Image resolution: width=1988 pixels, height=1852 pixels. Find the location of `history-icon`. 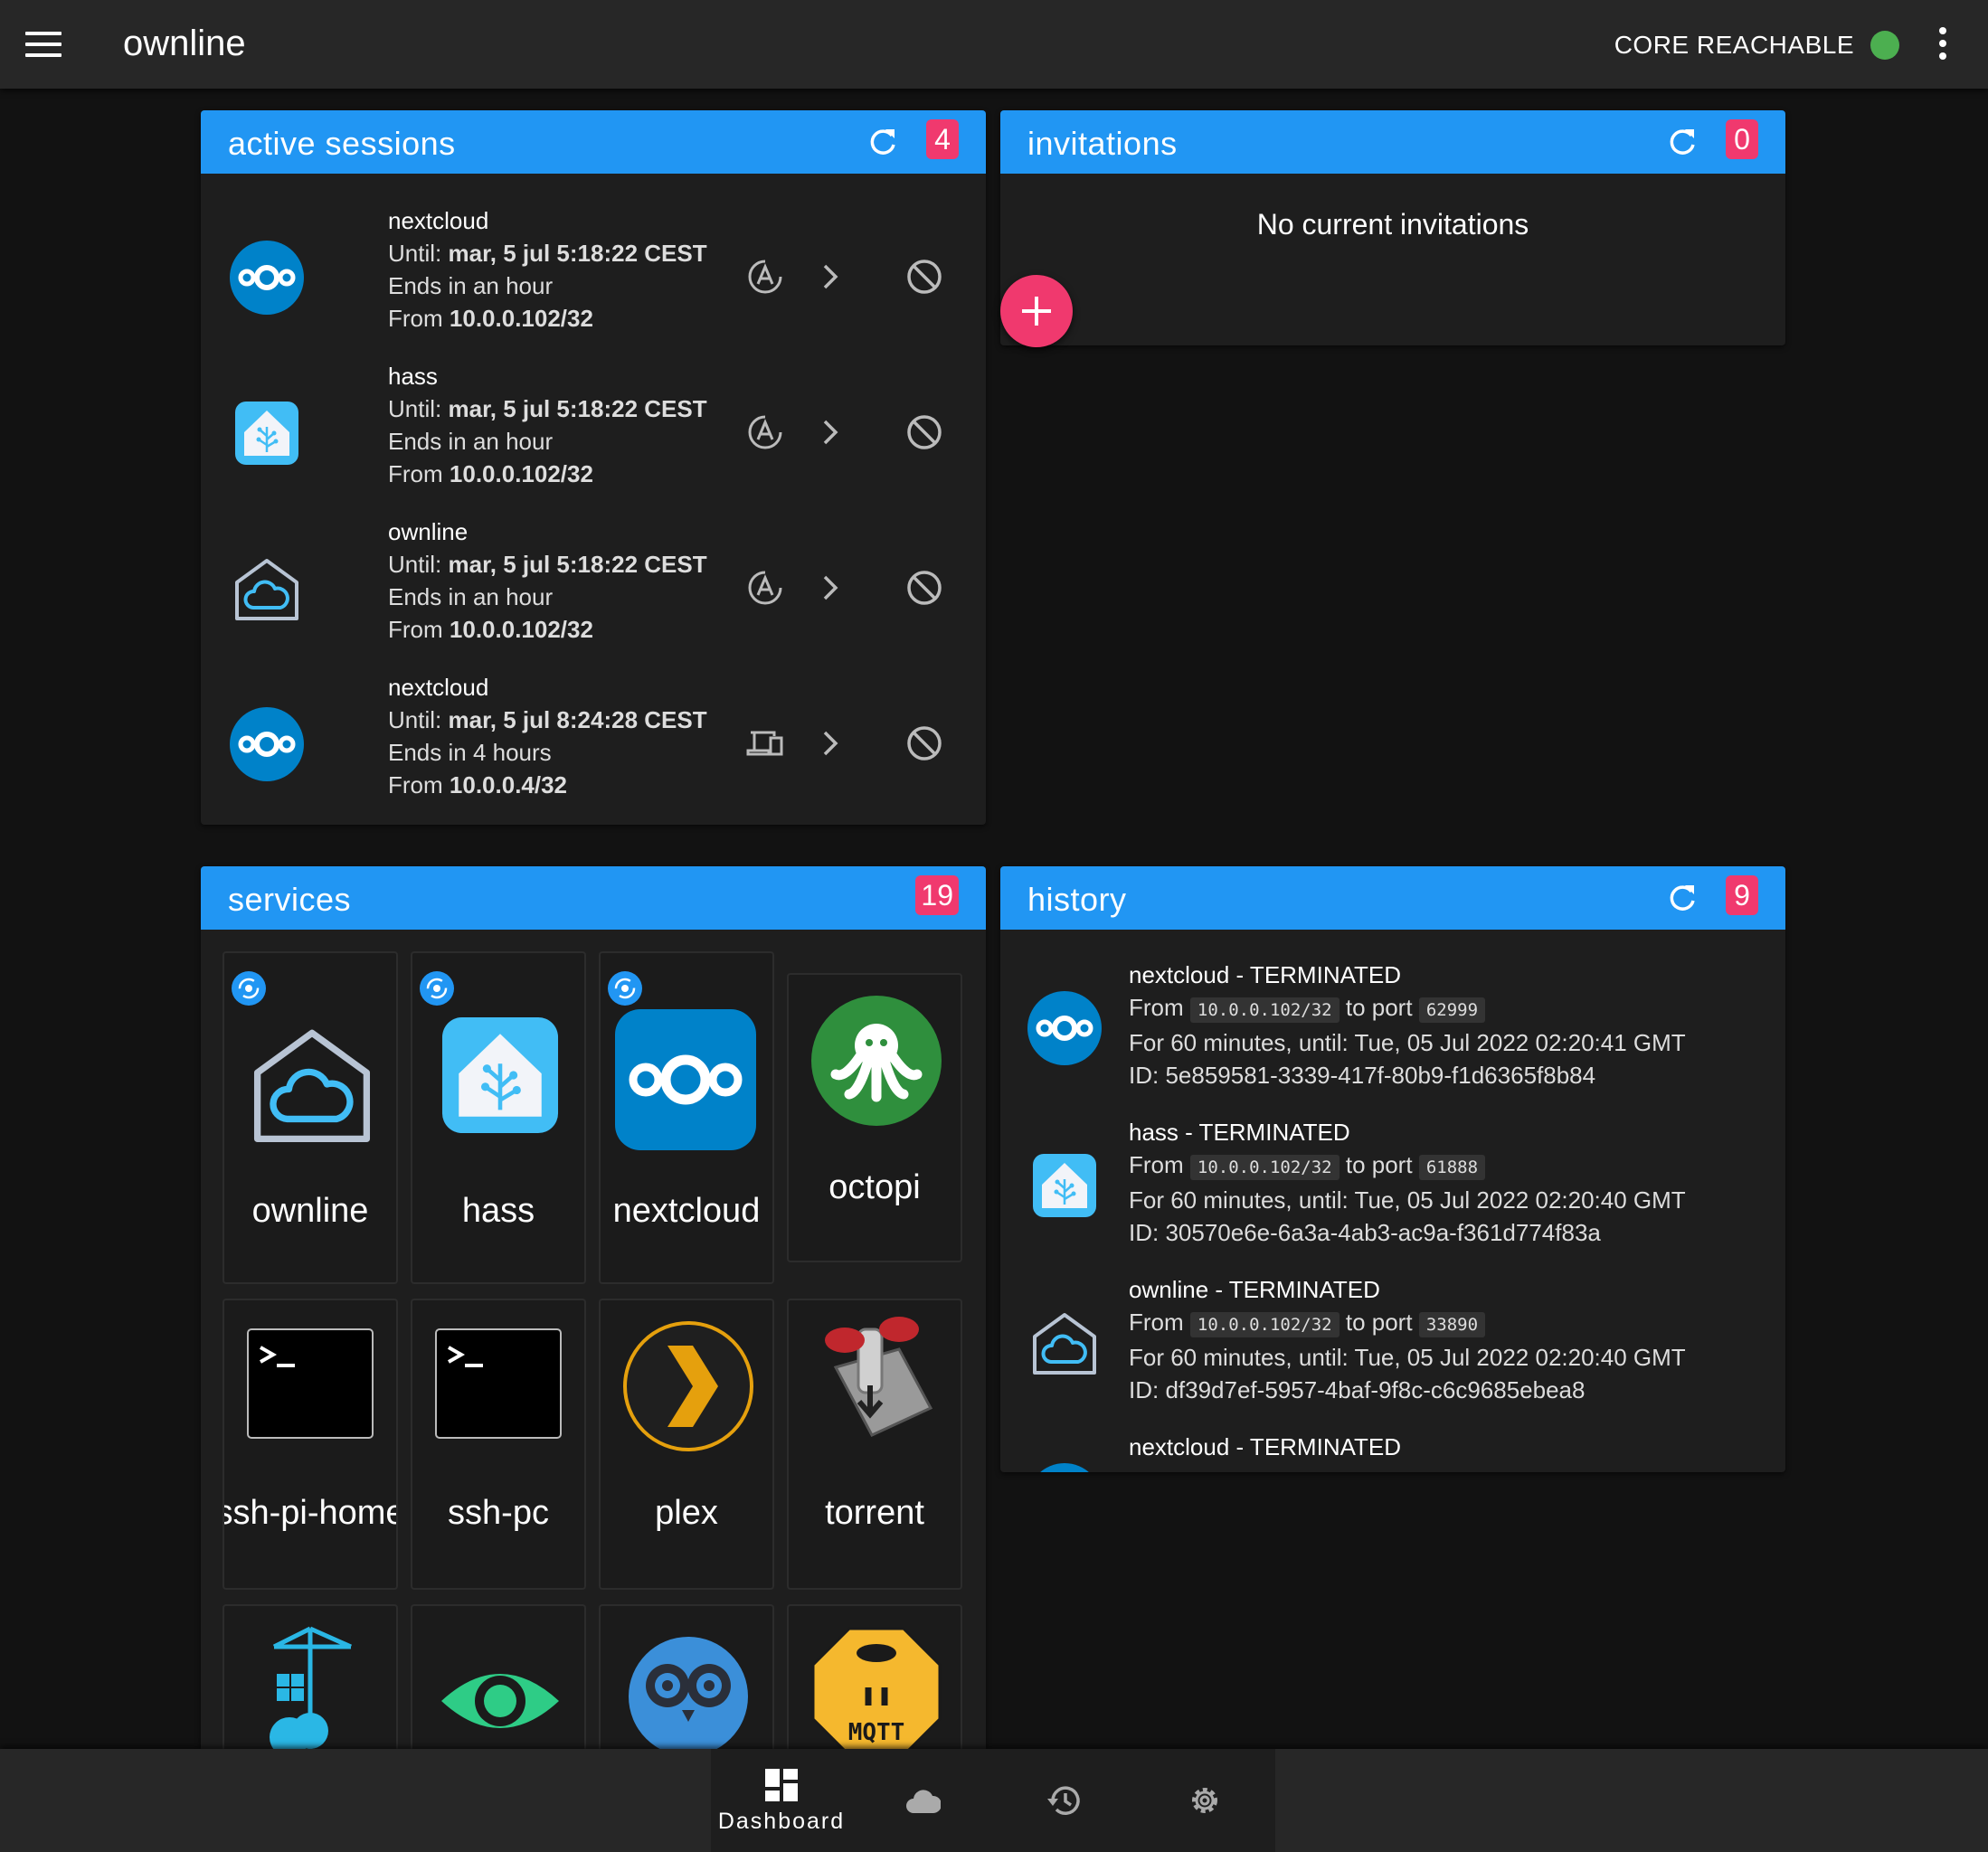

history-icon is located at coordinates (1063, 1800).